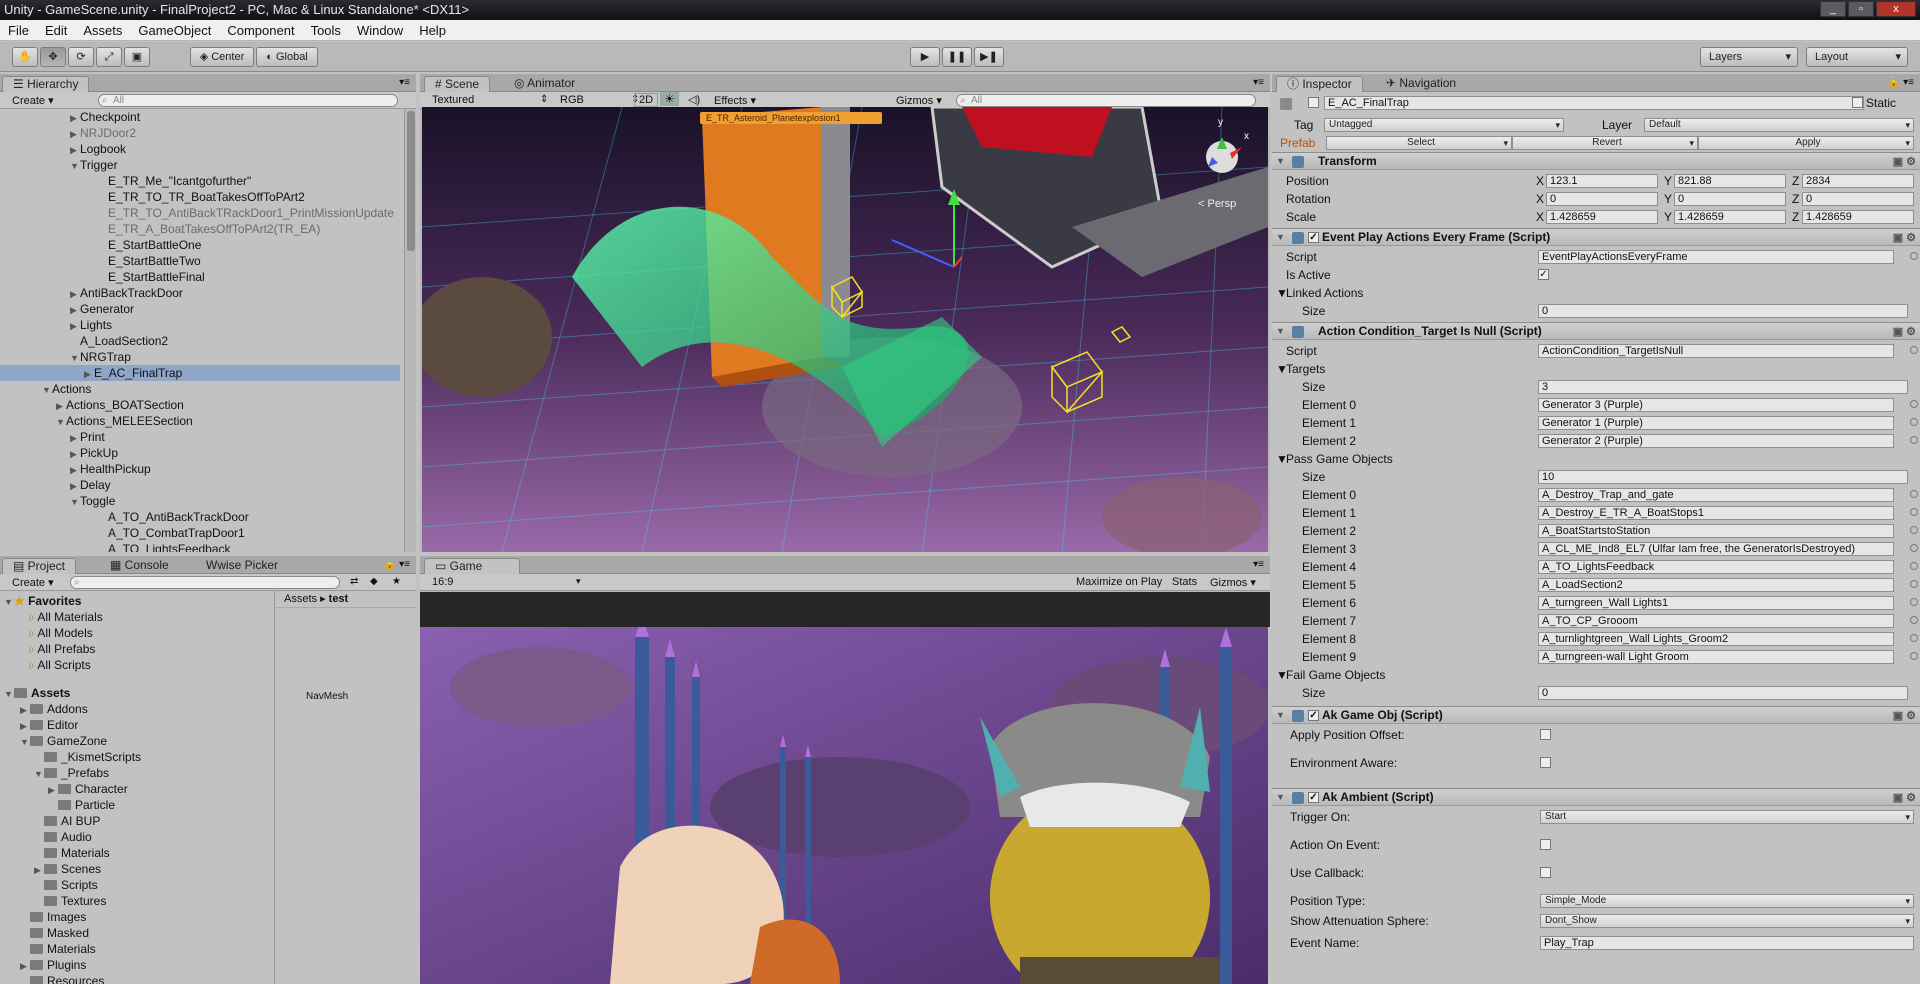  Describe the element at coordinates (1716, 351) in the screenshot. I see `script-field: ActionCondition_TargetIsNull` at that location.